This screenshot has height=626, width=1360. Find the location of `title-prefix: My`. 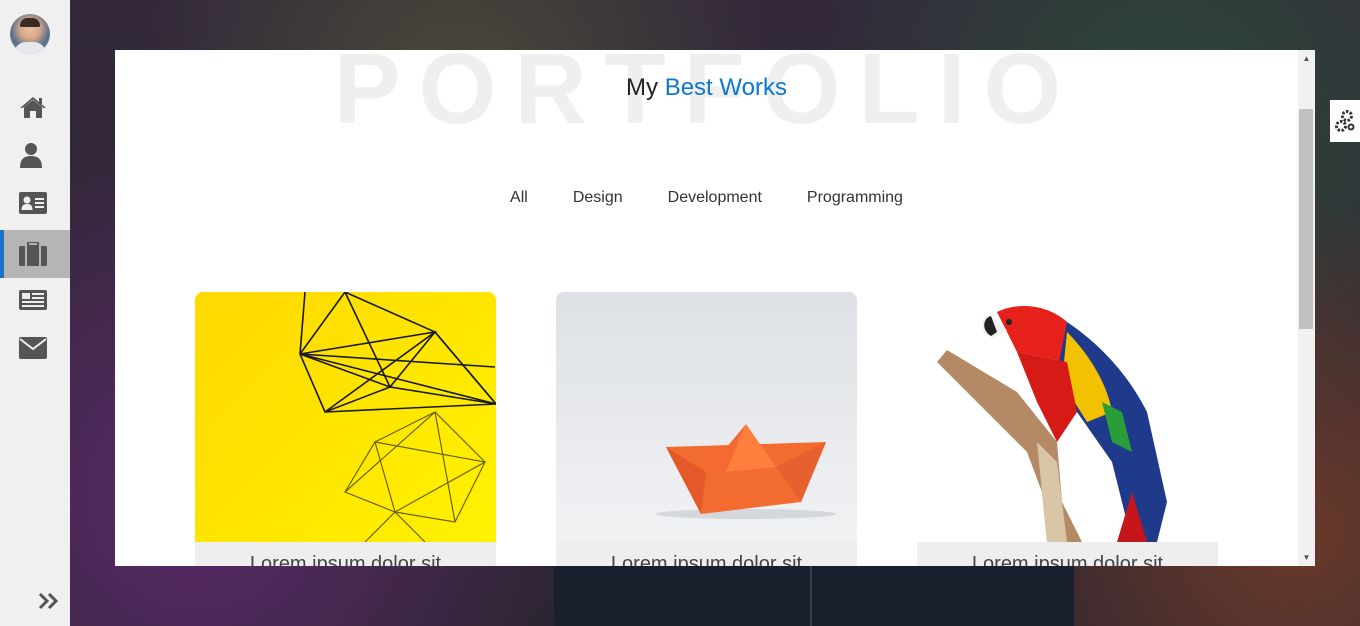

title-prefix: My is located at coordinates (642, 87).